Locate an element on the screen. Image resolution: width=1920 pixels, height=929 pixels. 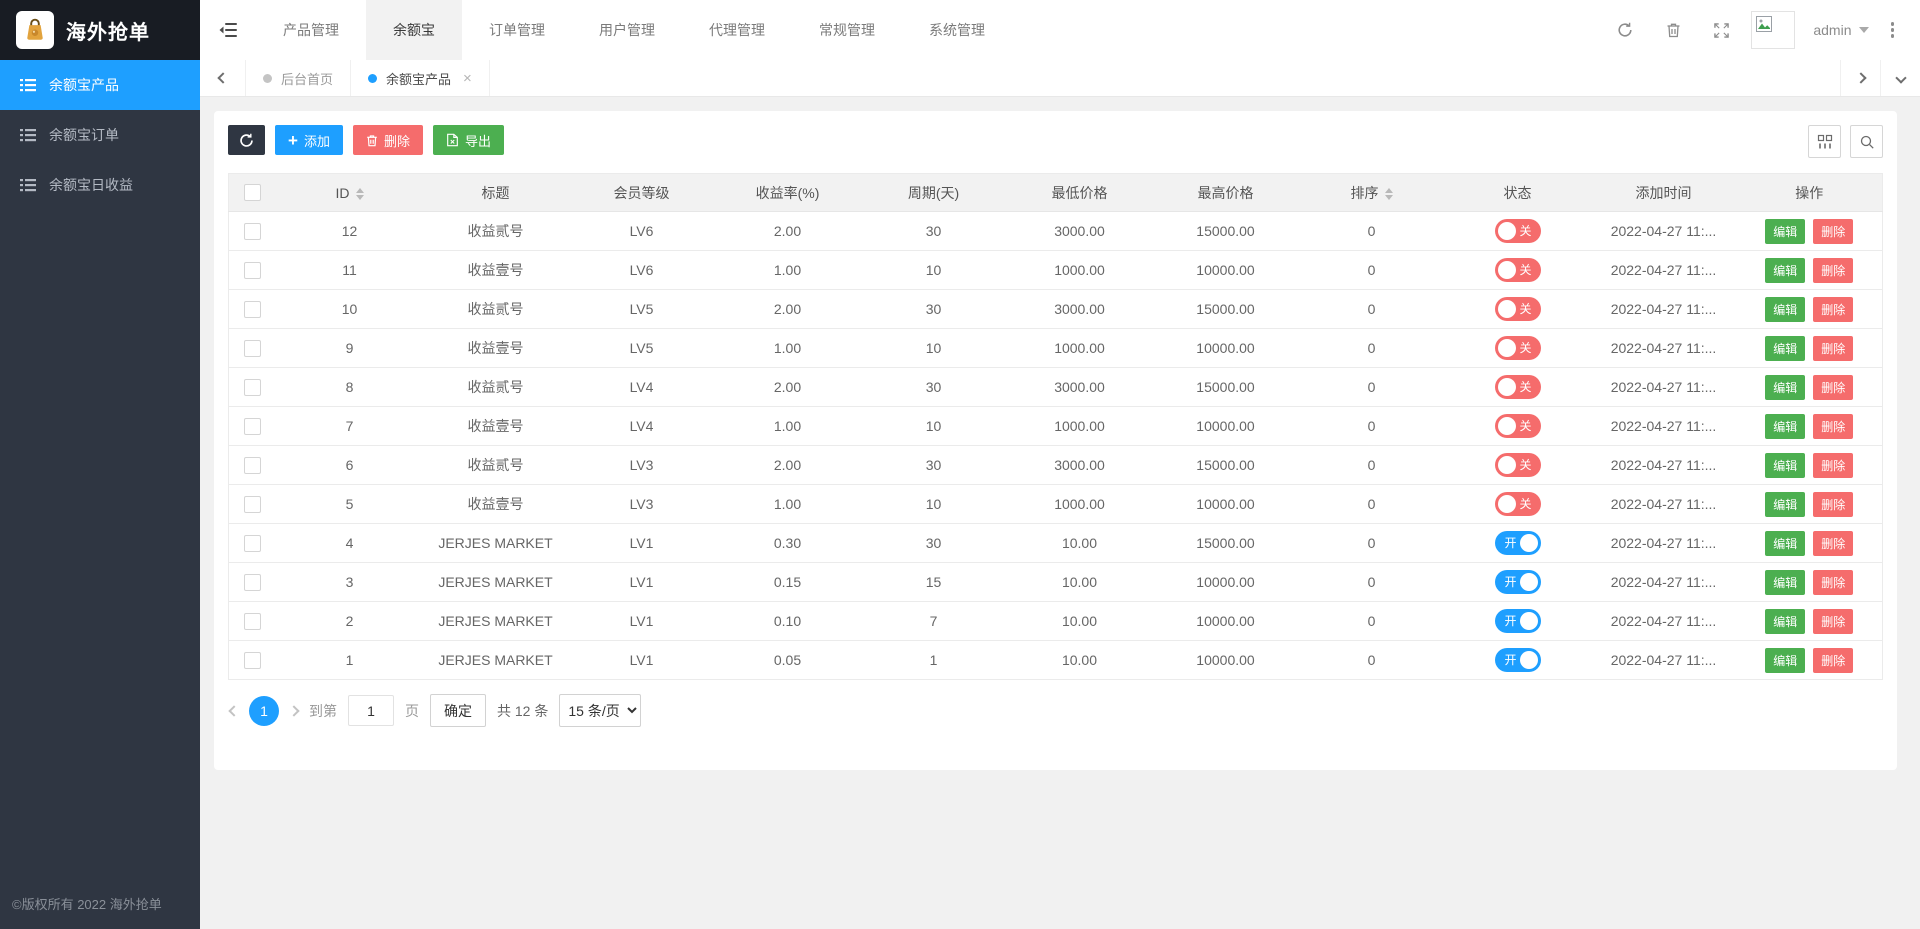
page-size-select: 15 条/页 is located at coordinates (600, 710).